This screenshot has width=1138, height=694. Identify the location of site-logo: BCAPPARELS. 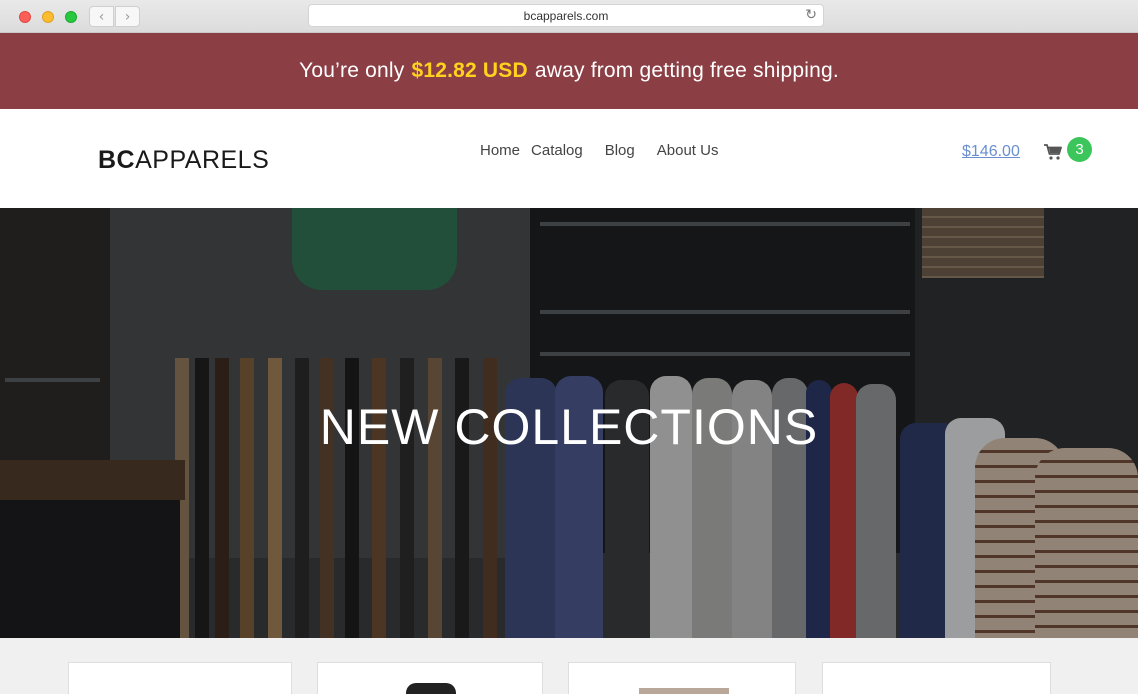
(183, 160).